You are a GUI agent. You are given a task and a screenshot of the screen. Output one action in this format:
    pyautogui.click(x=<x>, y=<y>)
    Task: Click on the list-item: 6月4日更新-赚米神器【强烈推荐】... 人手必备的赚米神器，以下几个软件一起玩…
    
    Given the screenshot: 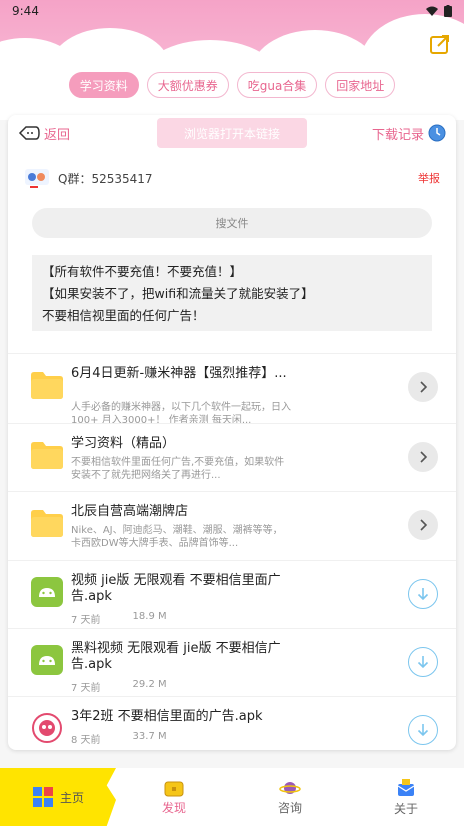 What is the action you would take?
    pyautogui.click(x=232, y=389)
    